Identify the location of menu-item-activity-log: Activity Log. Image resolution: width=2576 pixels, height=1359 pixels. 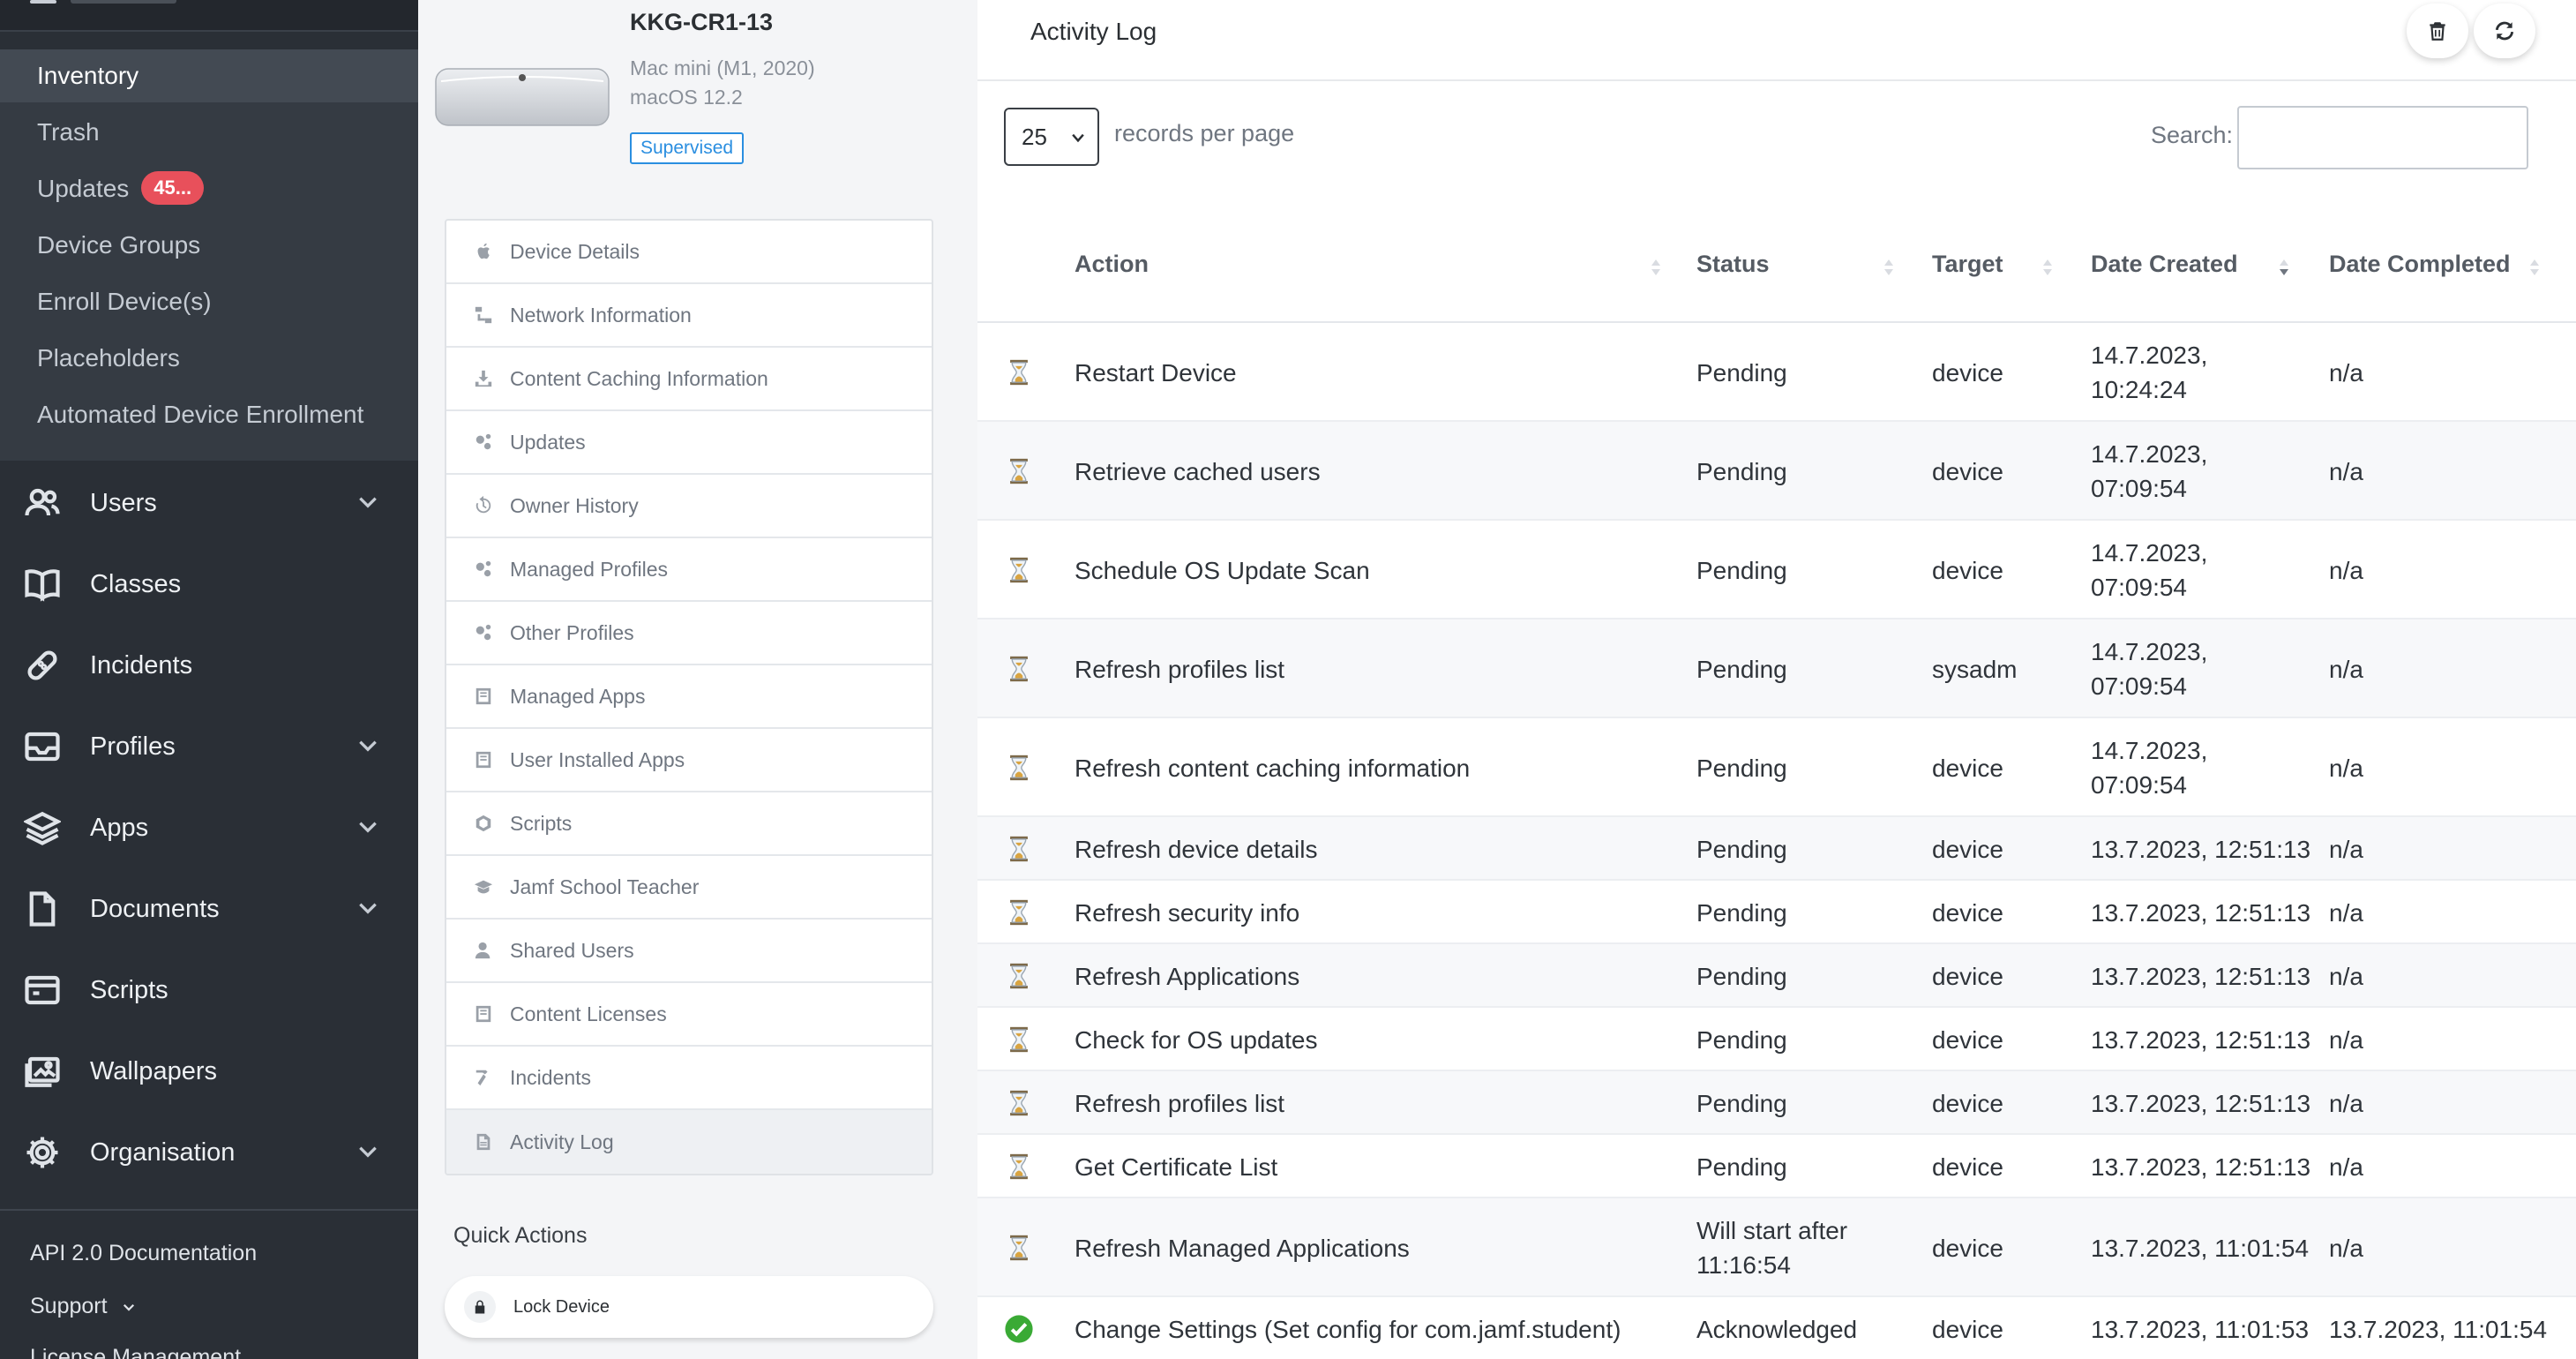
(689, 1142).